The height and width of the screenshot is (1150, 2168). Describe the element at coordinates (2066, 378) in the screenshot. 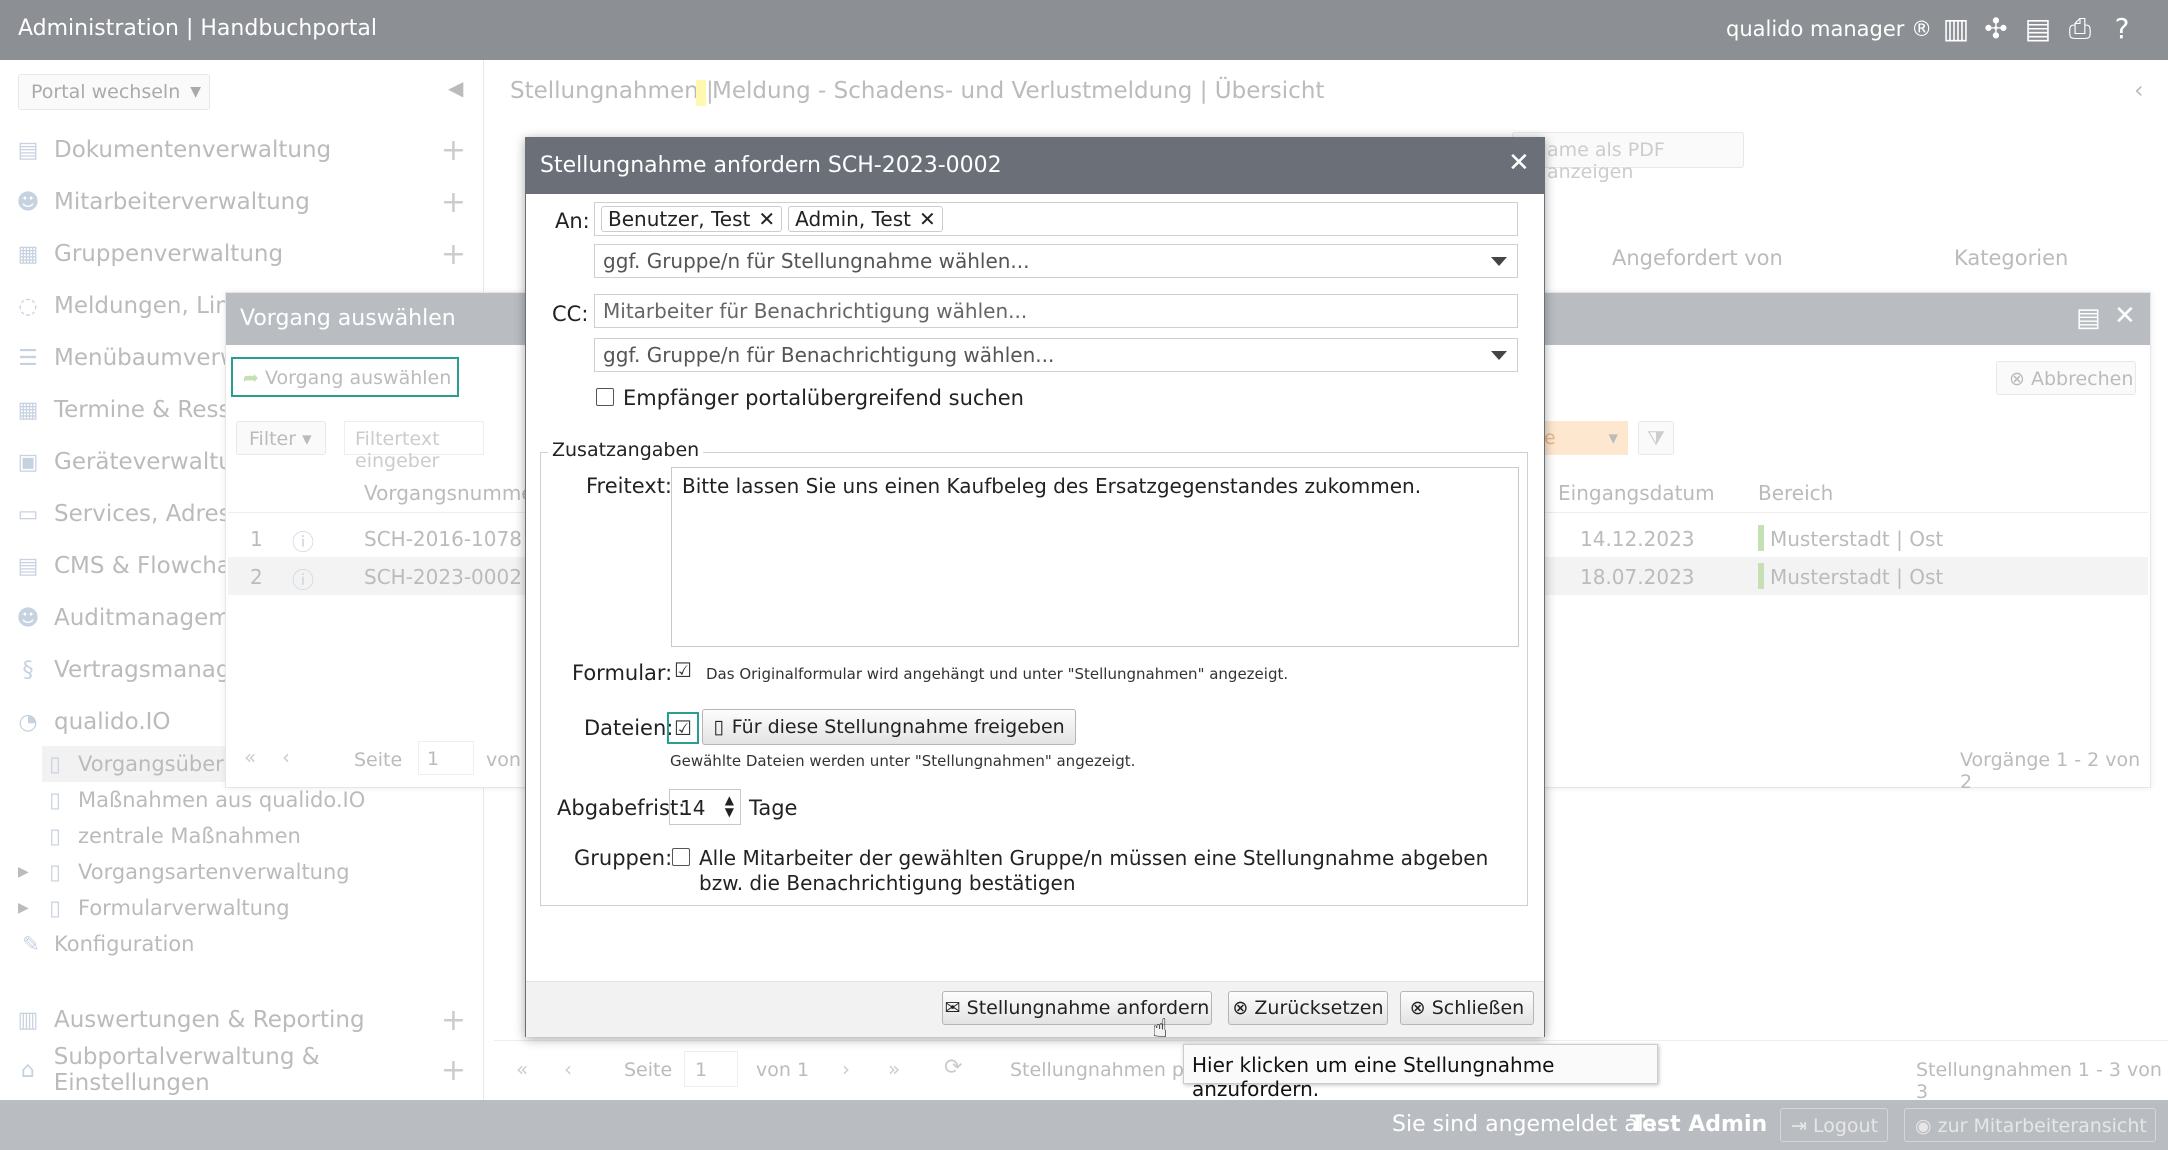

I see `cancel-button: ⊗ Abbrechen` at that location.